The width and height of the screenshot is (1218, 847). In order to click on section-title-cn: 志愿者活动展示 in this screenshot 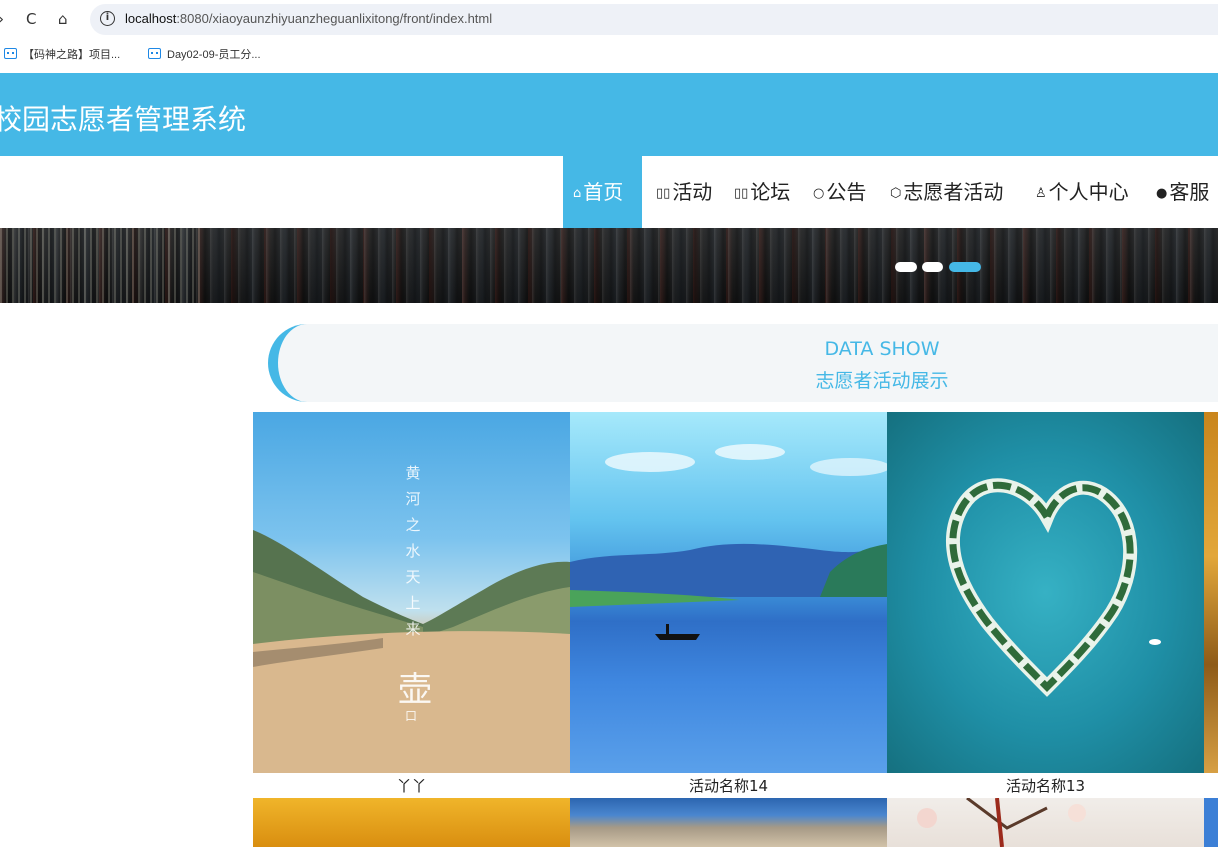, I will do `click(882, 381)`.